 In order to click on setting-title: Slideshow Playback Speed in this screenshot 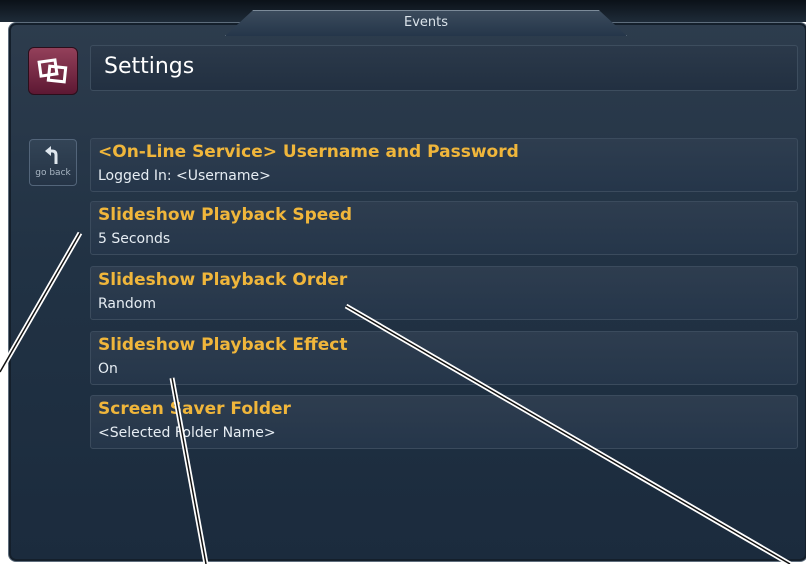, I will do `click(225, 215)`.